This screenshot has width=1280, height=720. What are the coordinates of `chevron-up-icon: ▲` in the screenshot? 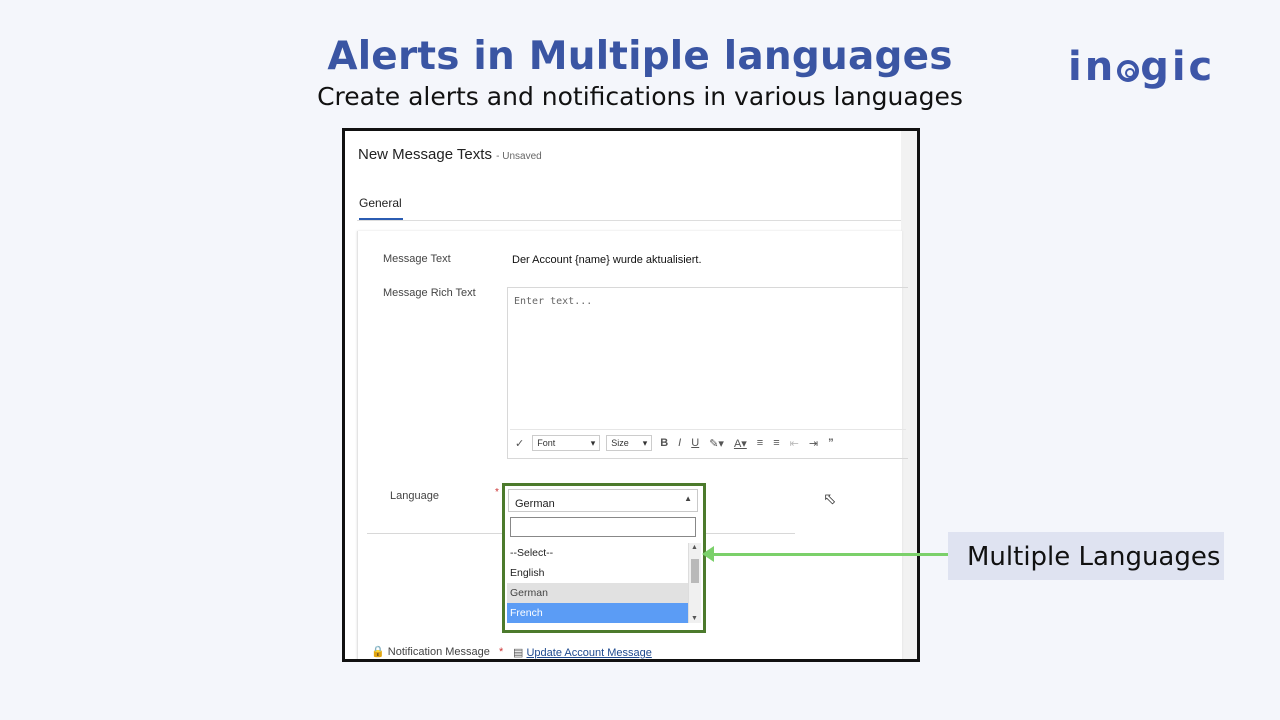 It's located at (688, 498).